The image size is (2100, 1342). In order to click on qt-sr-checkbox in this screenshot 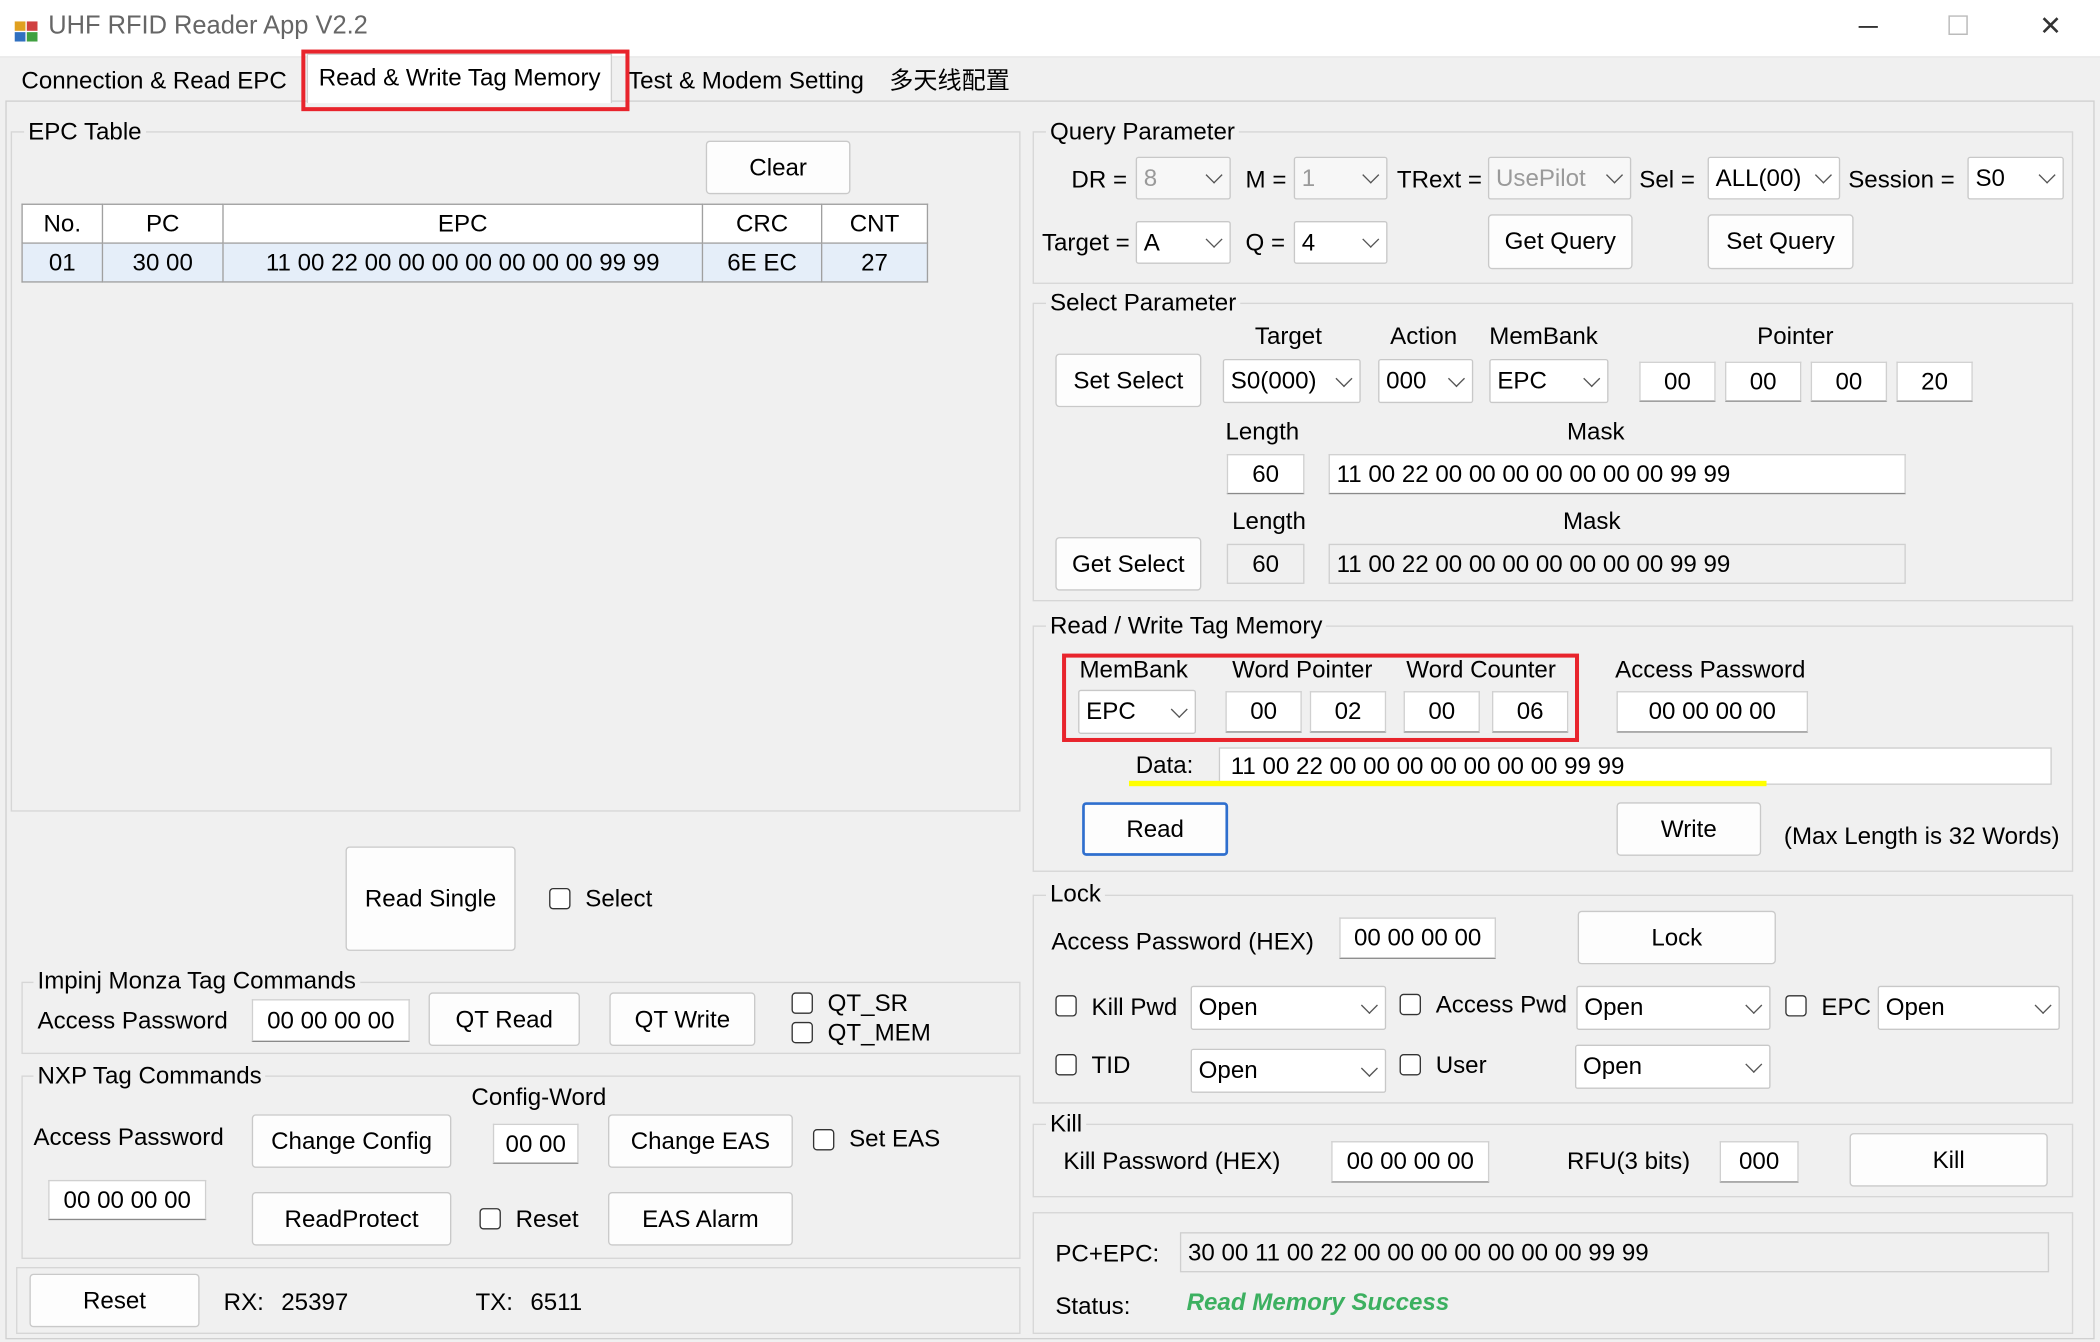, I will do `click(802, 1003)`.